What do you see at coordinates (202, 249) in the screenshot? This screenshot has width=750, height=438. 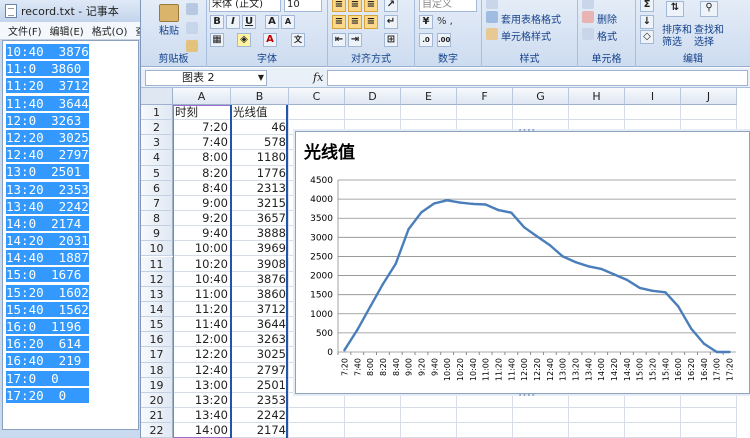 I see `table-cell: 10:00` at bounding box center [202, 249].